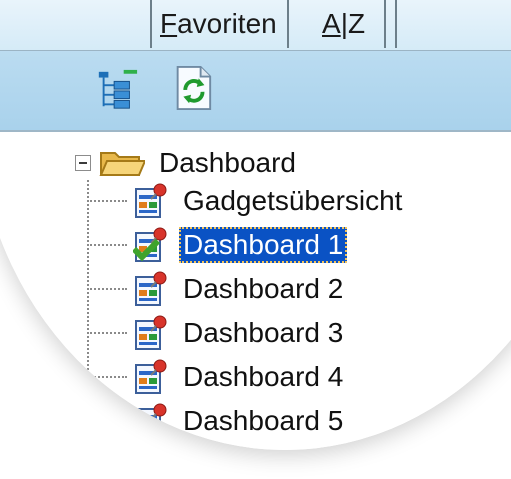  I want to click on tree-structure-icon, so click(118, 89).